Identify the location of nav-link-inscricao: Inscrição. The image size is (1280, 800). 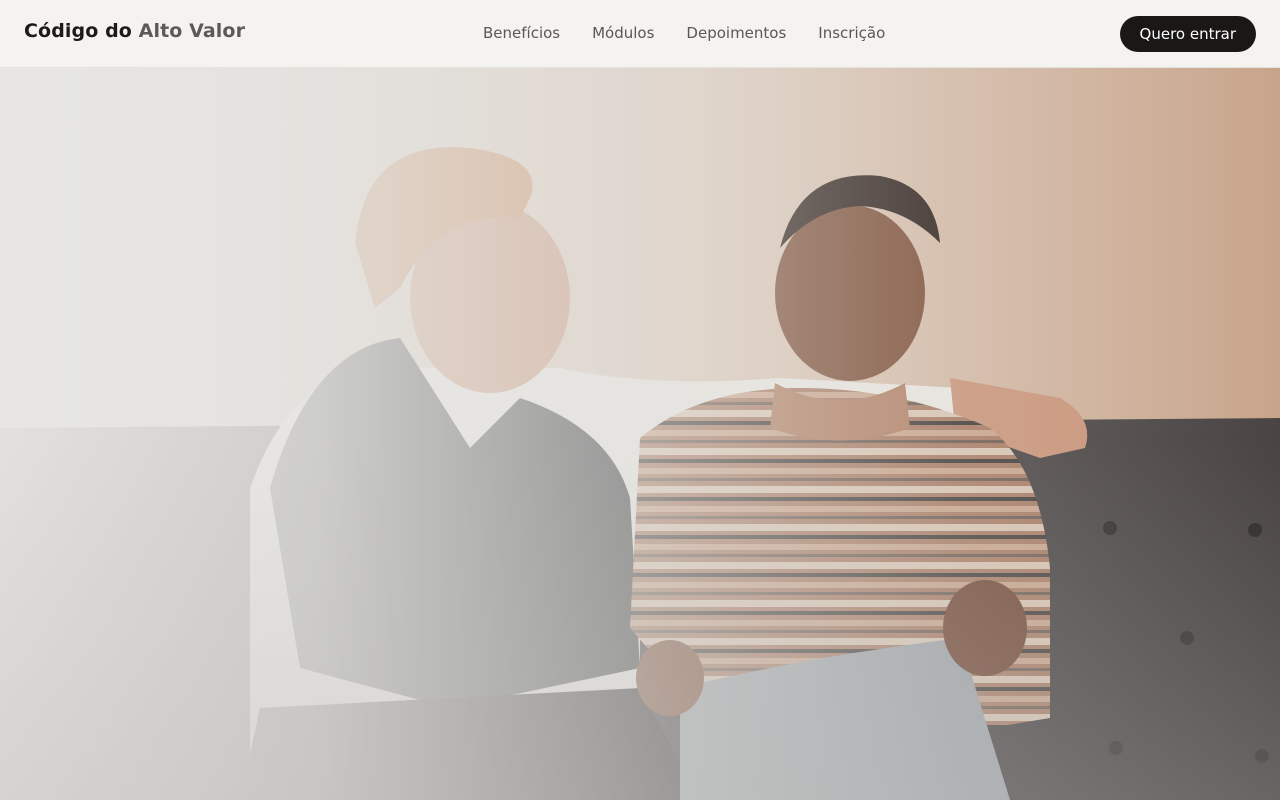
(851, 33).